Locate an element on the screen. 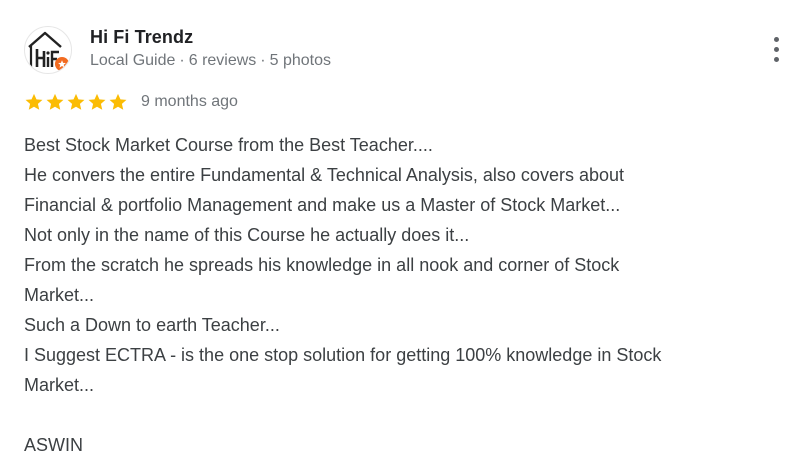 Image resolution: width=805 pixels, height=470 pixels. star-rating is located at coordinates (76, 102).